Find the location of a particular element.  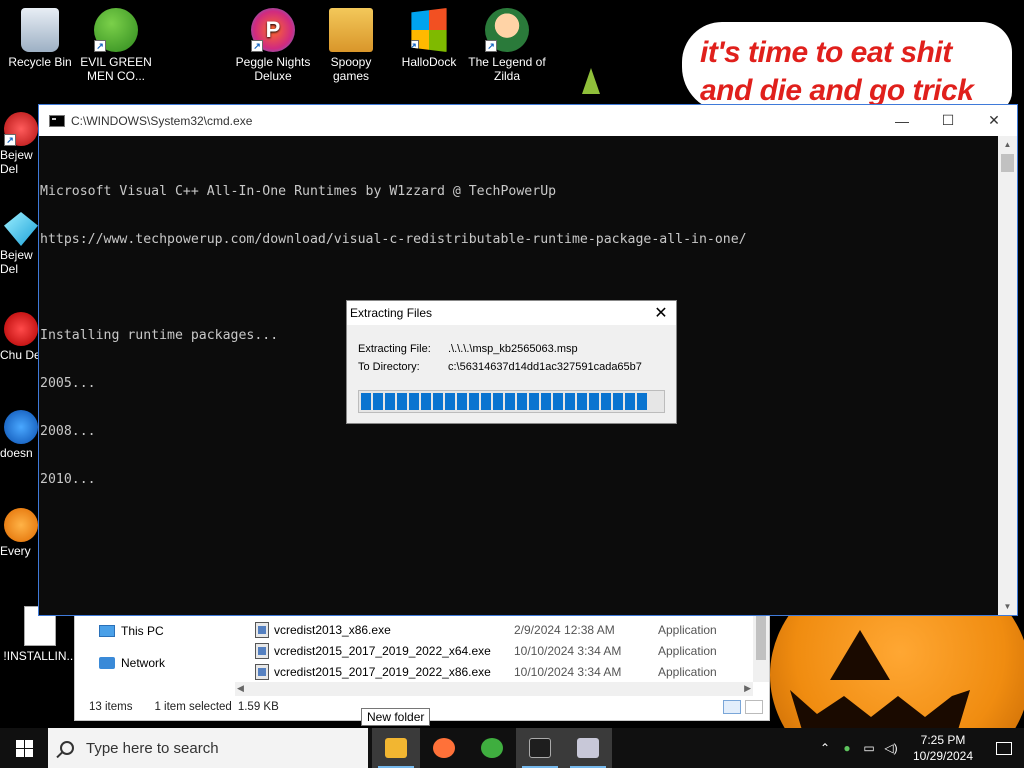

explorer-status-bar: 13 items 1 item selected 1.59 KB is located at coordinates (184, 707).